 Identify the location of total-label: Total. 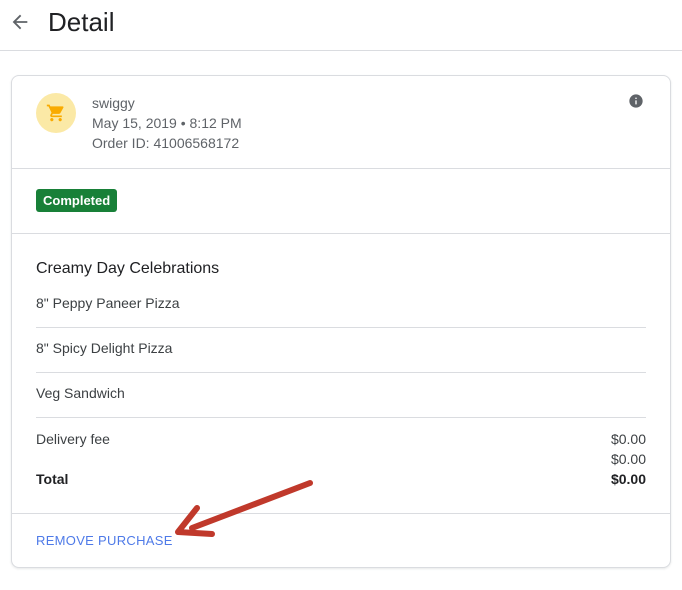
(52, 479).